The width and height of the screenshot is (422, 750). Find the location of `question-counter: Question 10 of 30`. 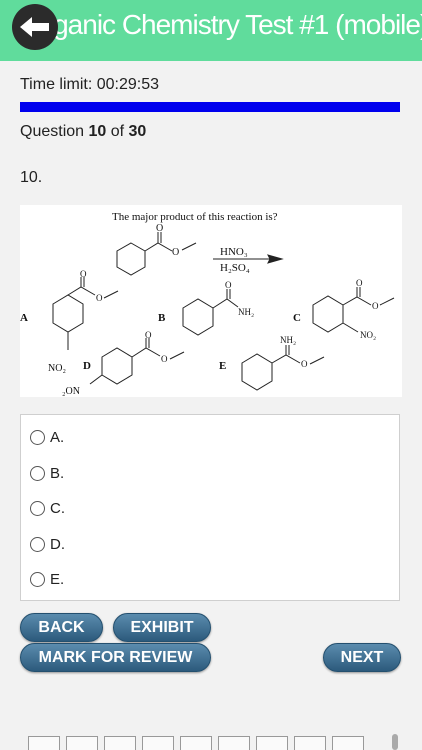

question-counter: Question 10 of 30 is located at coordinates (83, 132).